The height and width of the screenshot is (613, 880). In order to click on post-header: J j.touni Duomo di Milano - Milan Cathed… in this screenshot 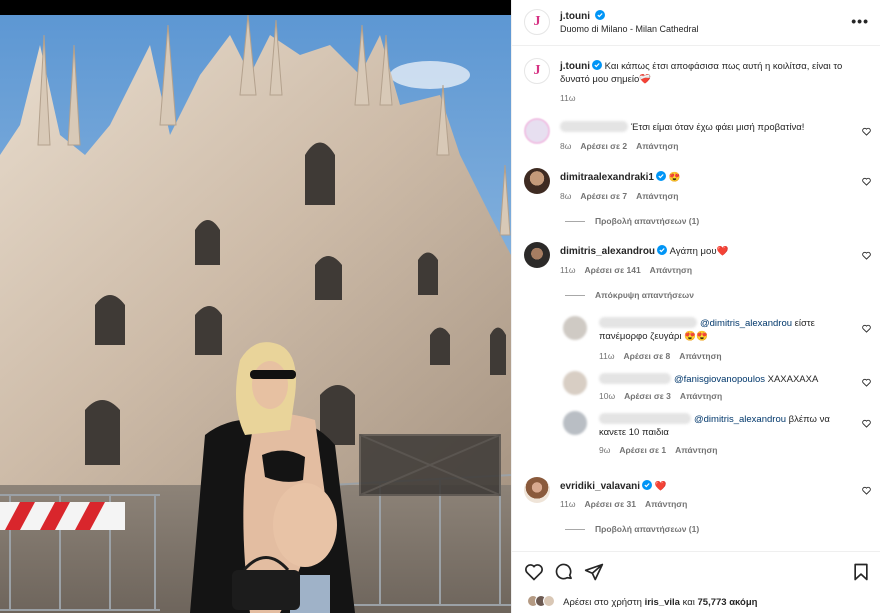, I will do `click(696, 23)`.